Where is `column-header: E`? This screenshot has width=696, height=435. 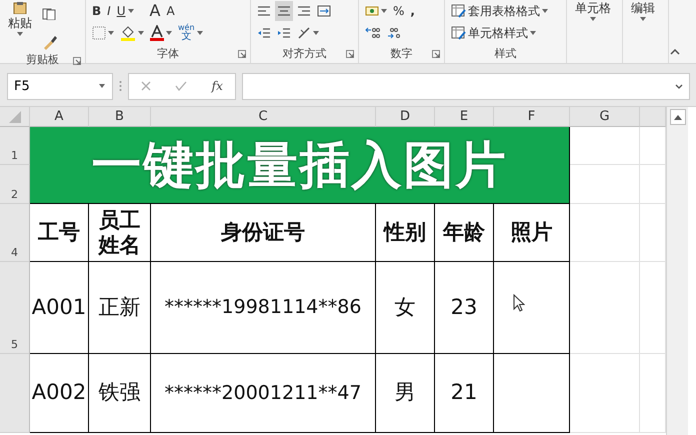 column-header: E is located at coordinates (464, 117).